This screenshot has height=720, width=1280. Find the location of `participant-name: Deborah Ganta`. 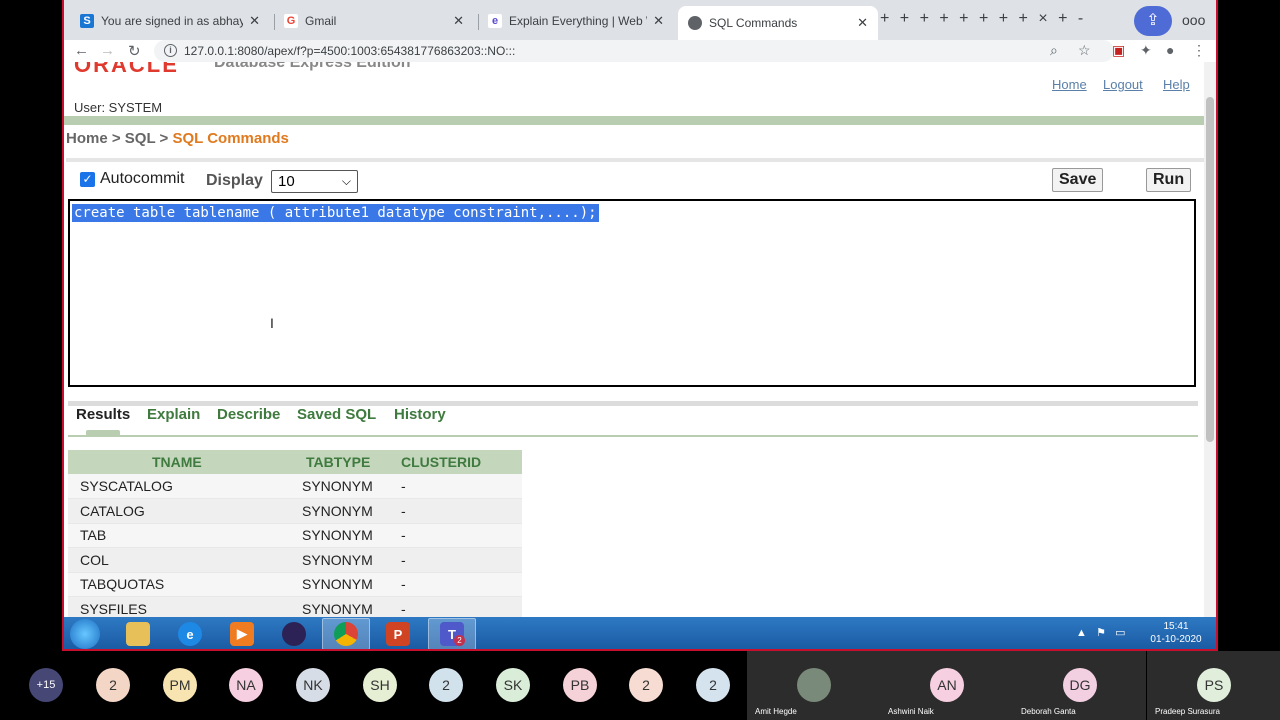

participant-name: Deborah Ganta is located at coordinates (1048, 711).